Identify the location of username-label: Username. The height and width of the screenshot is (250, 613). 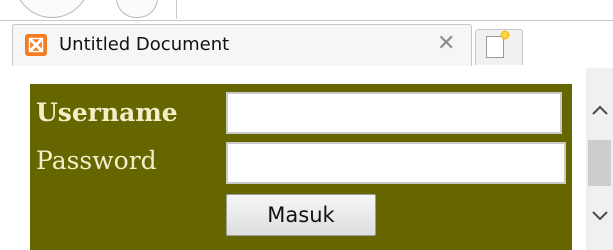
(107, 112).